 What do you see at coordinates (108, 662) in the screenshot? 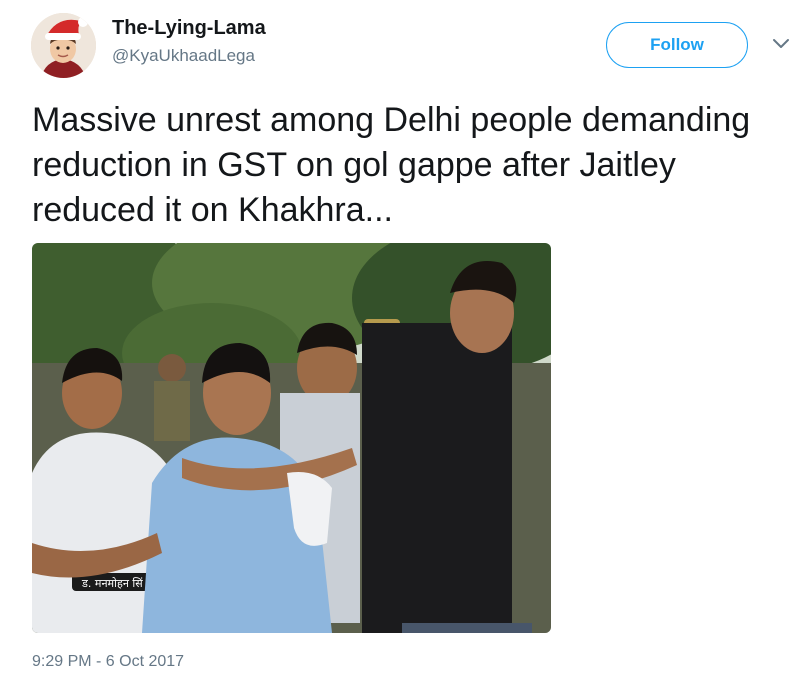
I see `tweet-timestamp: 9:29 PM - 6 Oct 2017` at bounding box center [108, 662].